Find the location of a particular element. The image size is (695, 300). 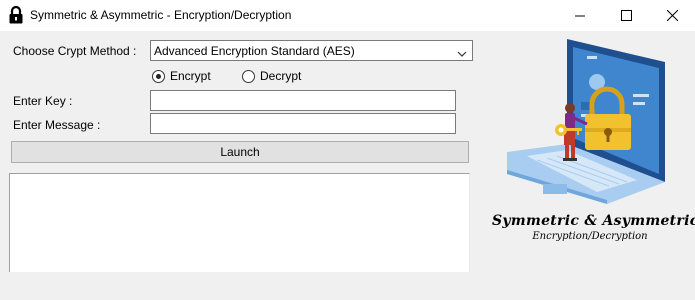

close-button is located at coordinates (672, 15).